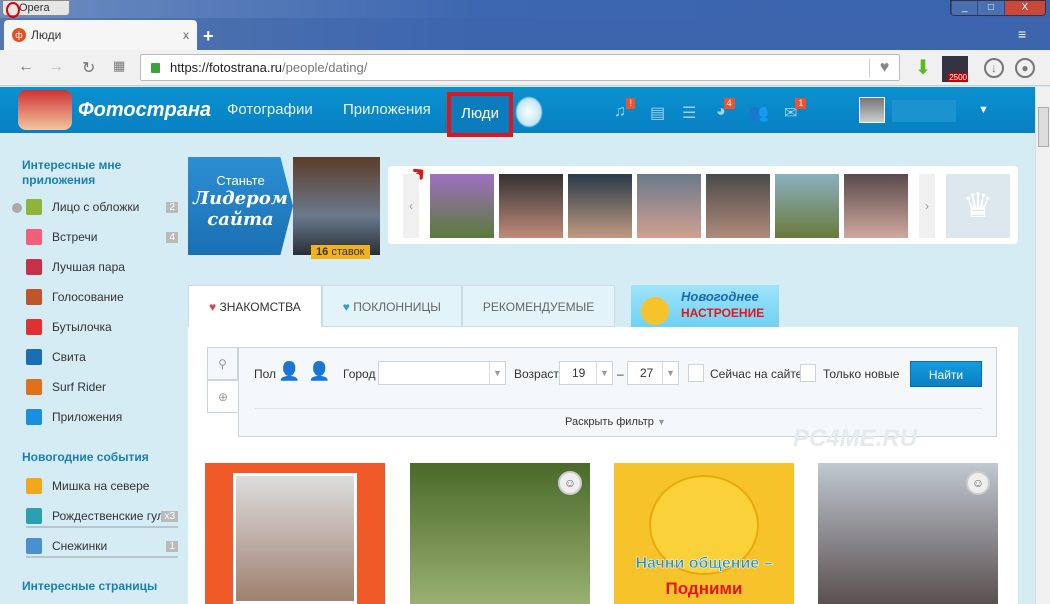 The image size is (1050, 604). Describe the element at coordinates (536, 374) in the screenshot. I see `age-label: Возраст` at that location.